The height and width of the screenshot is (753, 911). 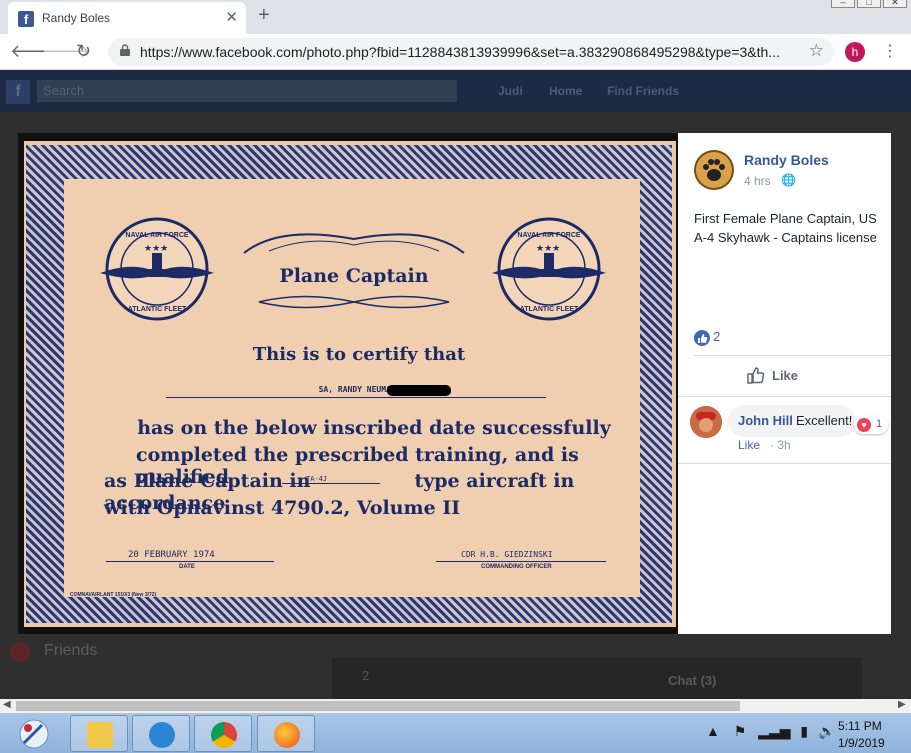 What do you see at coordinates (127, 18) in the screenshot?
I see `browser-tab: f Randy Boles ✕` at bounding box center [127, 18].